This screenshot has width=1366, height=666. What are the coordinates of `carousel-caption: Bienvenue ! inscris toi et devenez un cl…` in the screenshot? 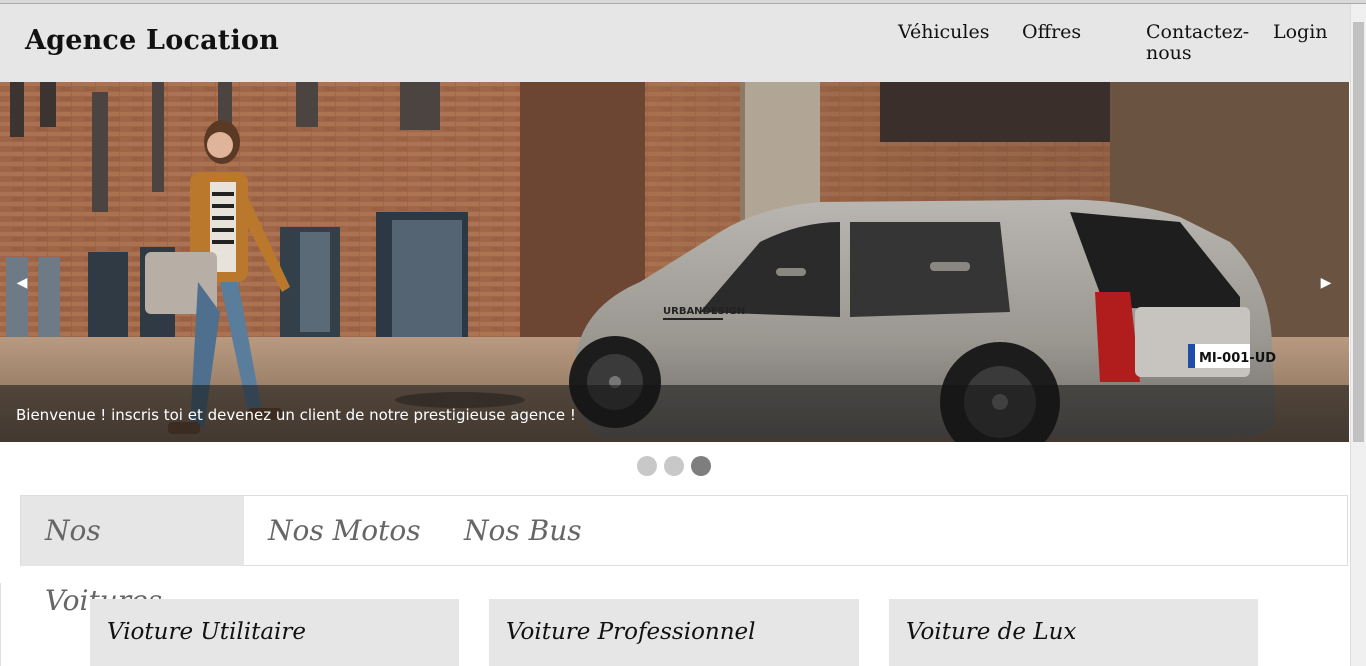 It's located at (296, 415).